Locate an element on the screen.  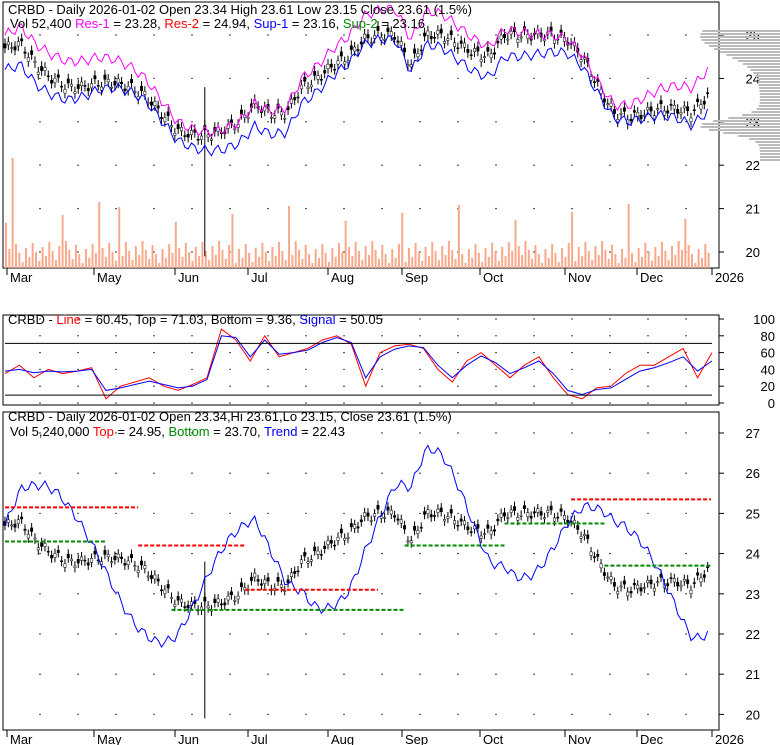
y-tick-label: 100 is located at coordinates (764, 319).